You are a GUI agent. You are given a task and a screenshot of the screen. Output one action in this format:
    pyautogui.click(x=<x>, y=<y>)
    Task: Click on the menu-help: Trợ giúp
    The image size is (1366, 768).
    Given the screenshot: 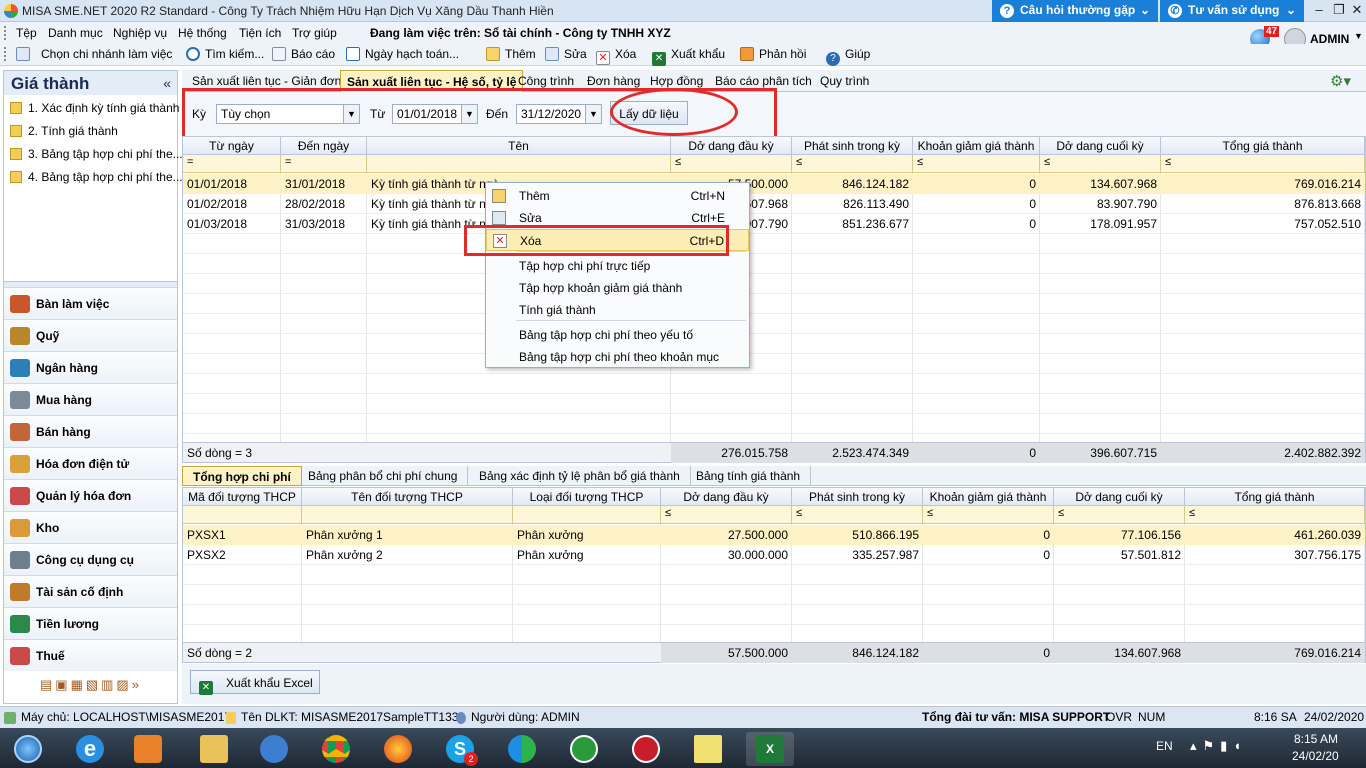 What is the action you would take?
    pyautogui.click(x=314, y=33)
    